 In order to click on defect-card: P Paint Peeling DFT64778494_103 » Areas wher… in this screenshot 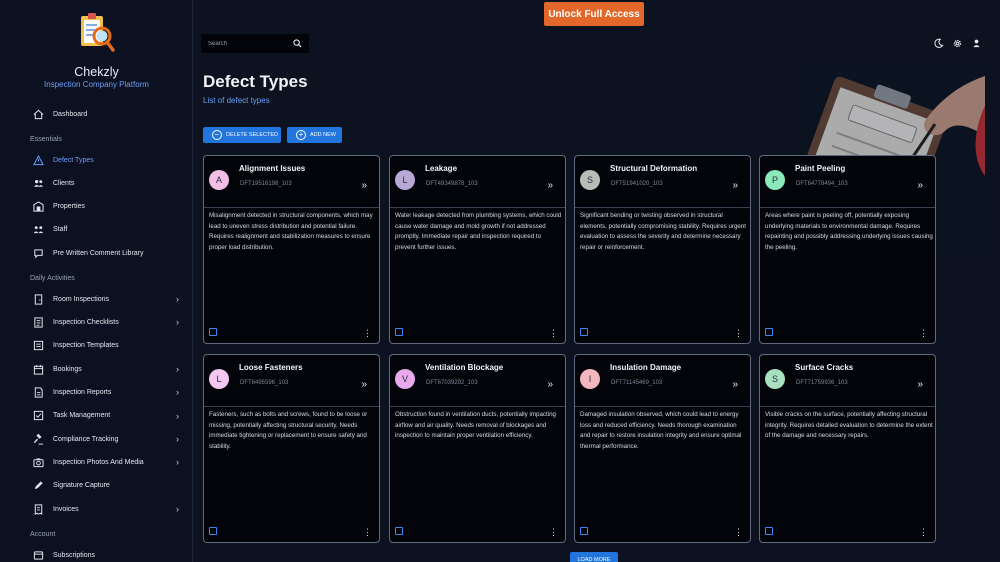, I will do `click(847, 249)`.